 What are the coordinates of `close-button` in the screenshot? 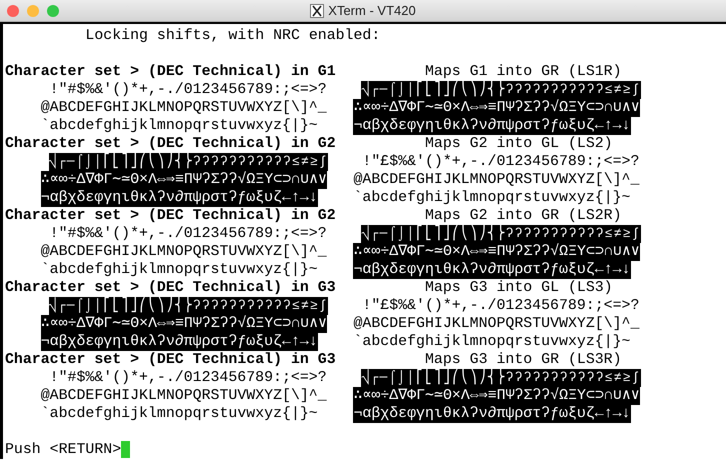 It's located at (13, 11).